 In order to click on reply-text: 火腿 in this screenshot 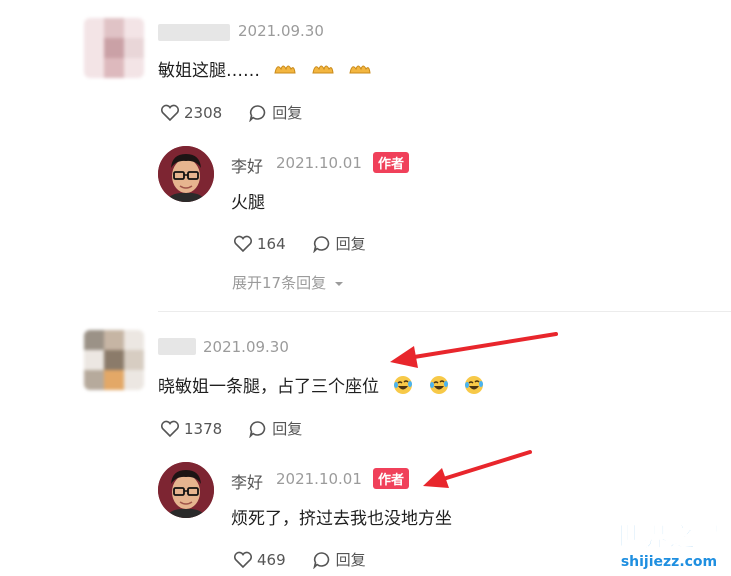, I will do `click(248, 203)`.